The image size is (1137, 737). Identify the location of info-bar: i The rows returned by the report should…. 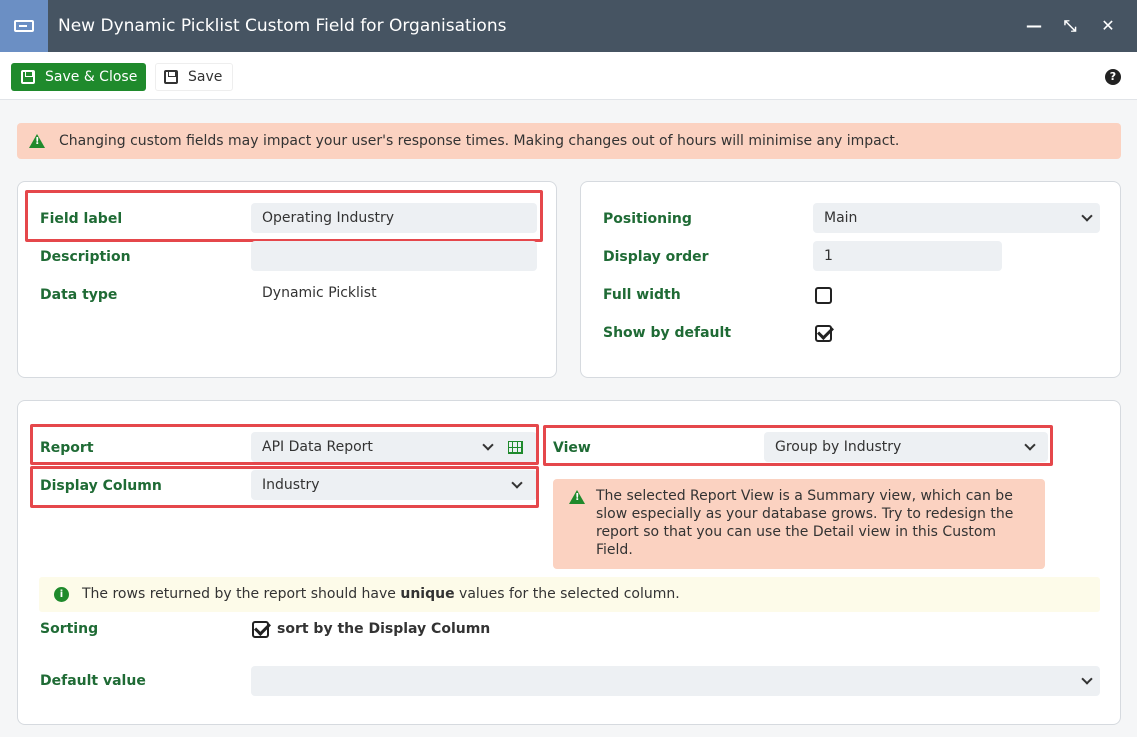
(569, 594).